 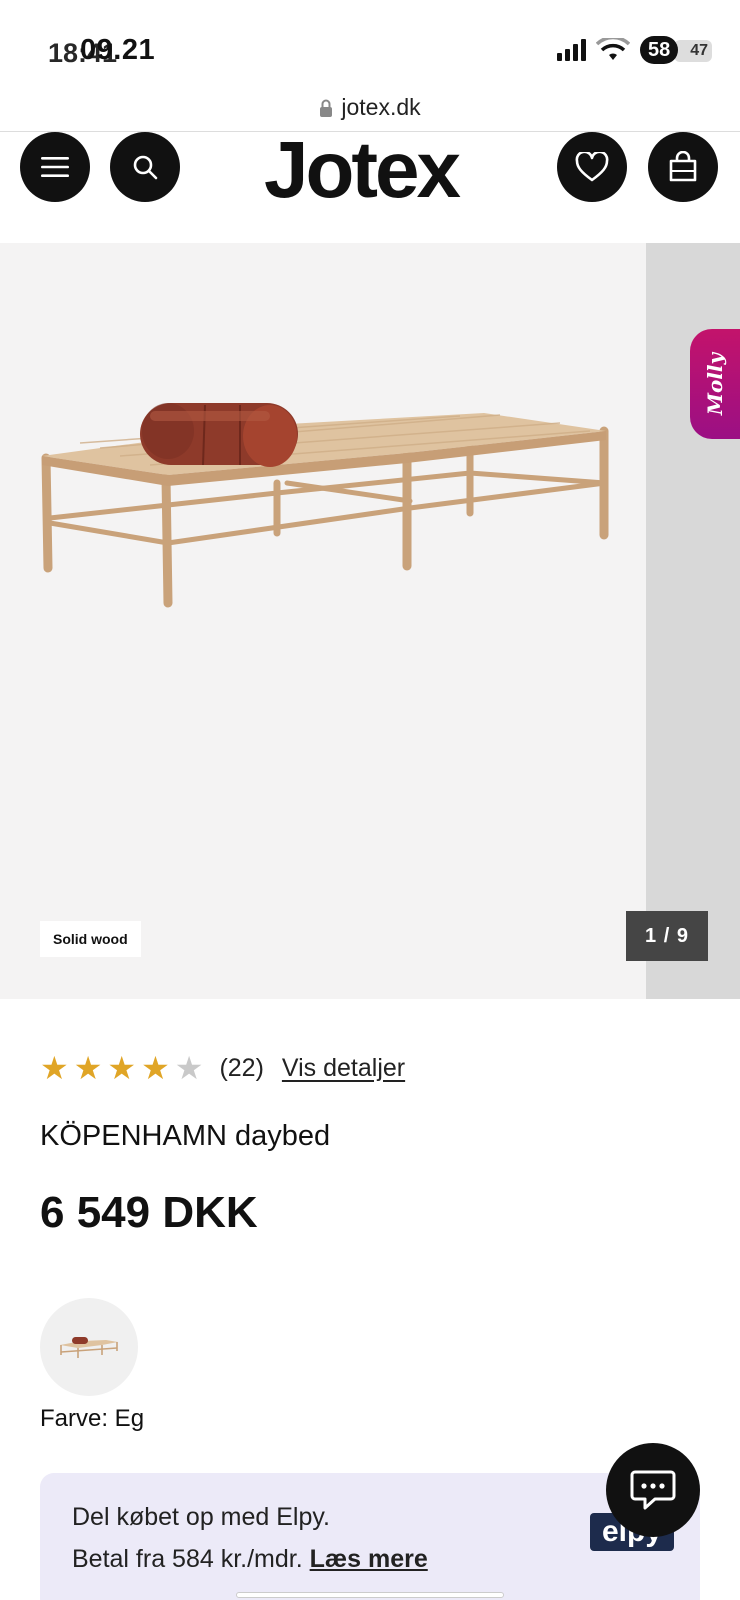 I want to click on lock-icon, so click(x=326, y=108).